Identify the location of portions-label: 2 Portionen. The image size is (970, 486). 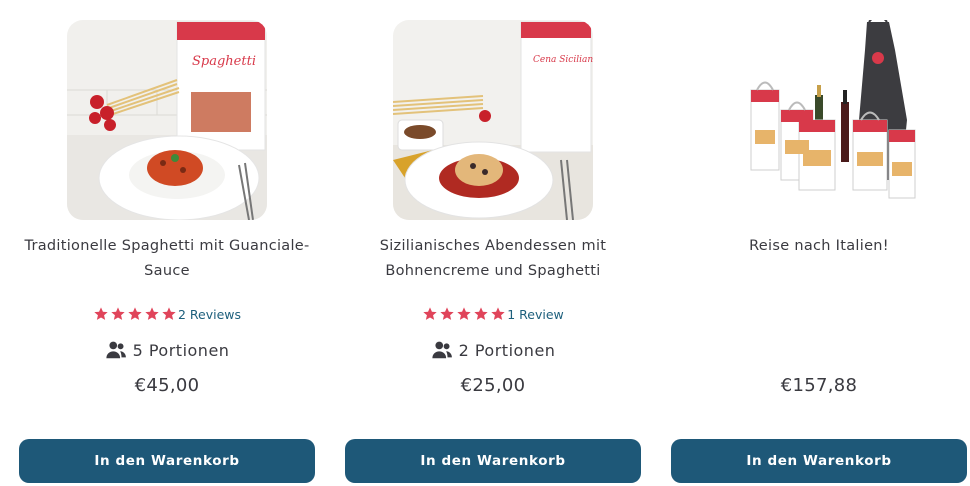
(507, 350).